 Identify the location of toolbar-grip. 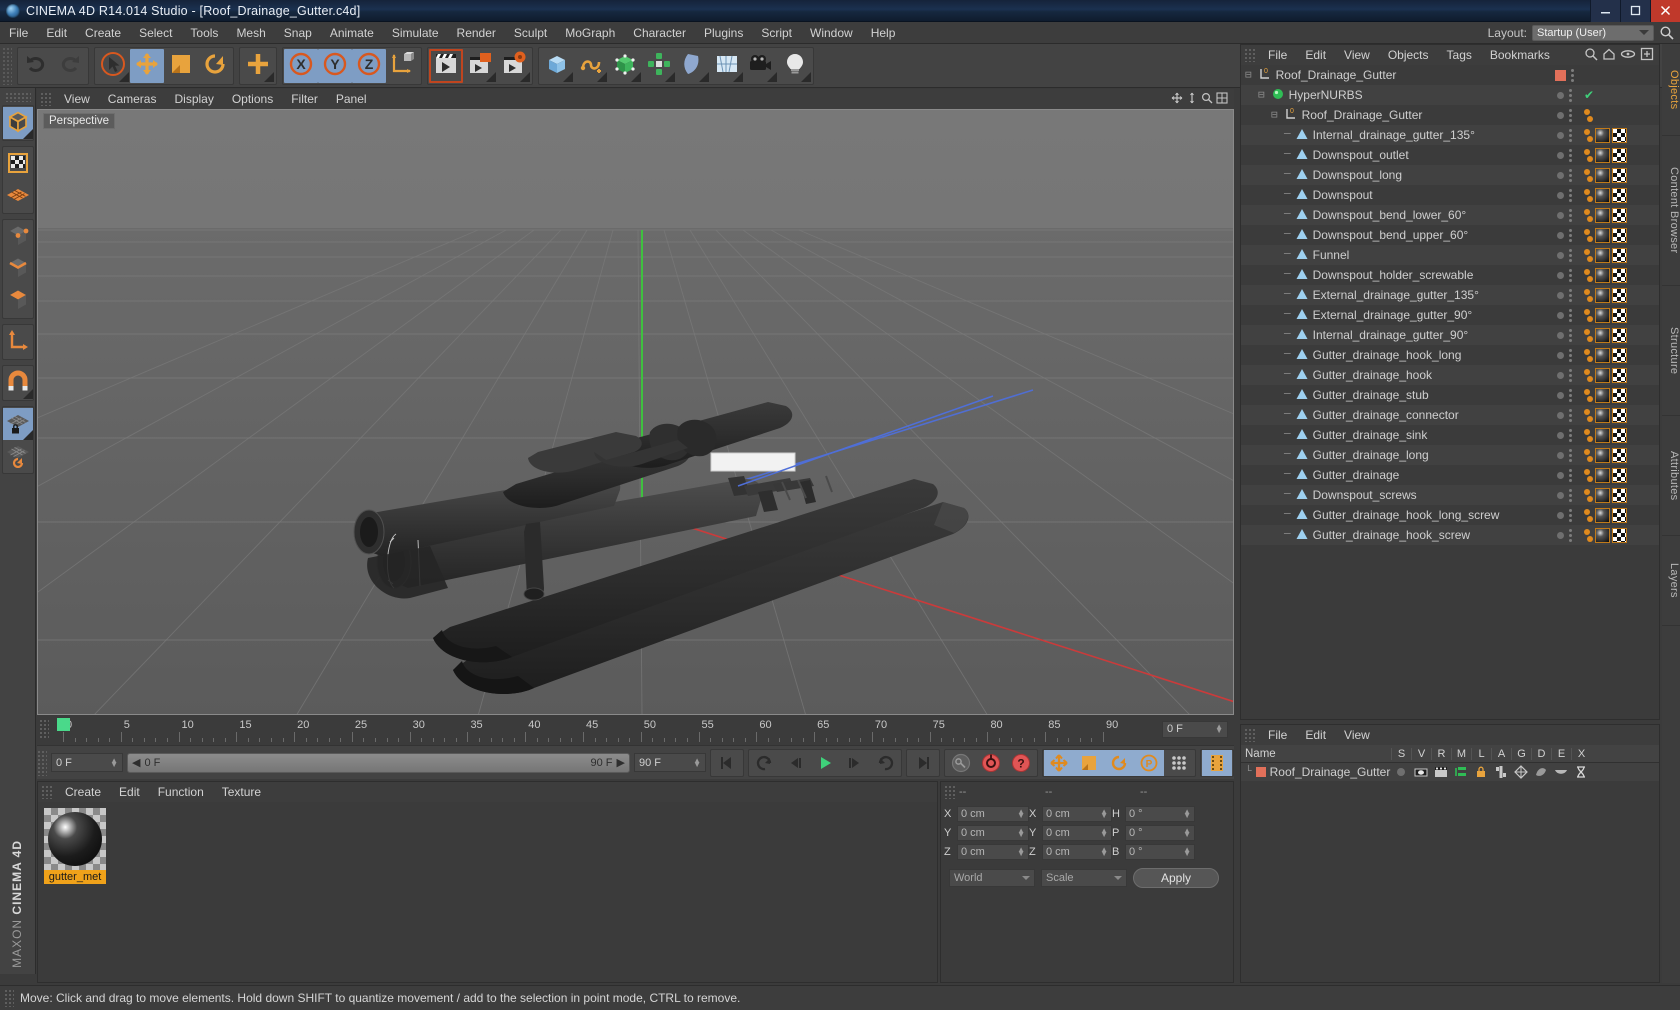
(7, 65).